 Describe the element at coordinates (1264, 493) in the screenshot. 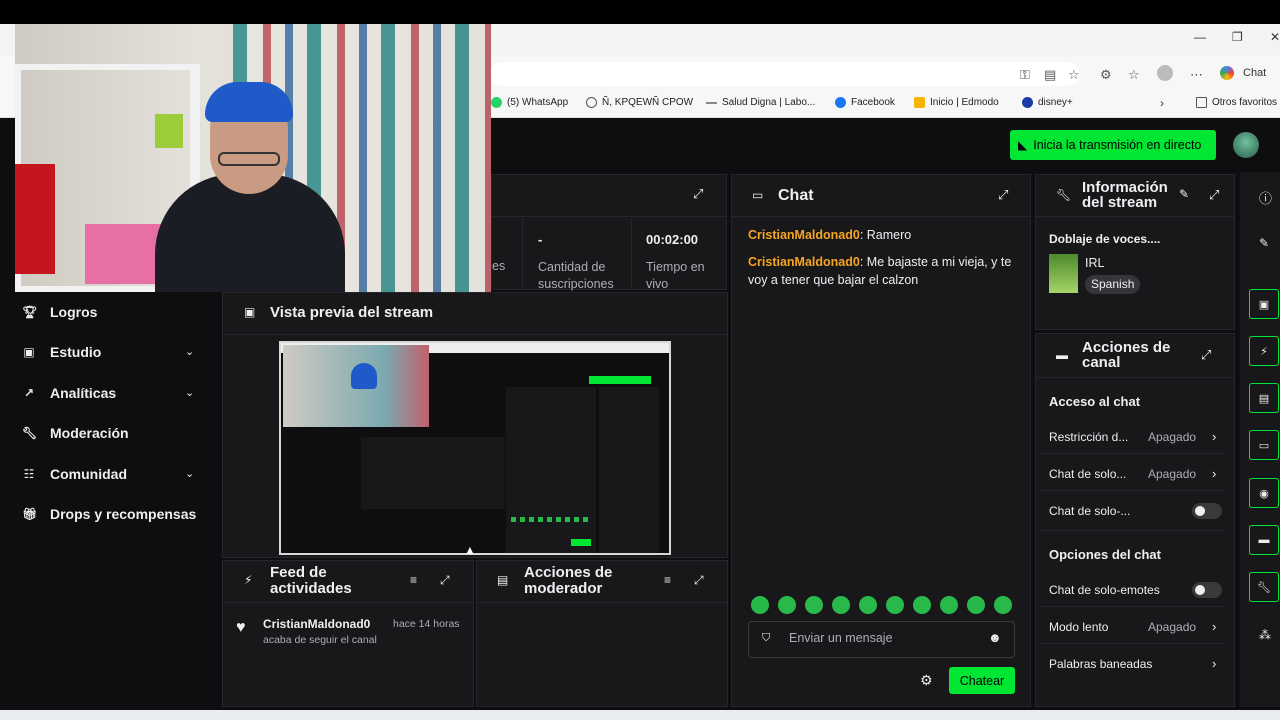

I see `rail-play-icon: ◉` at that location.